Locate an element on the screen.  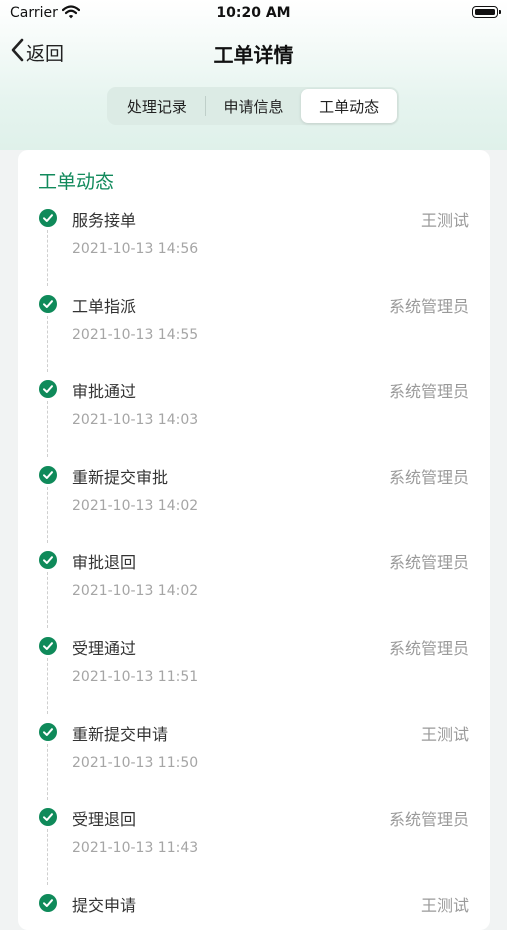
timeline-item-title: 工单指派 is located at coordinates (104, 306).